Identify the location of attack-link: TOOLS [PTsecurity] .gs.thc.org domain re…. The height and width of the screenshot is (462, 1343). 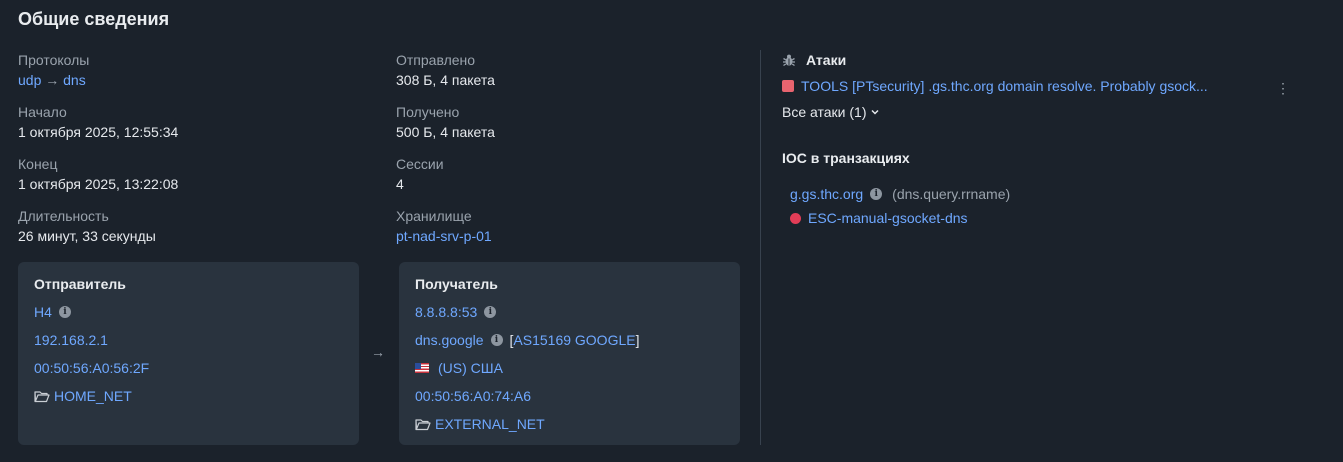
(1031, 86).